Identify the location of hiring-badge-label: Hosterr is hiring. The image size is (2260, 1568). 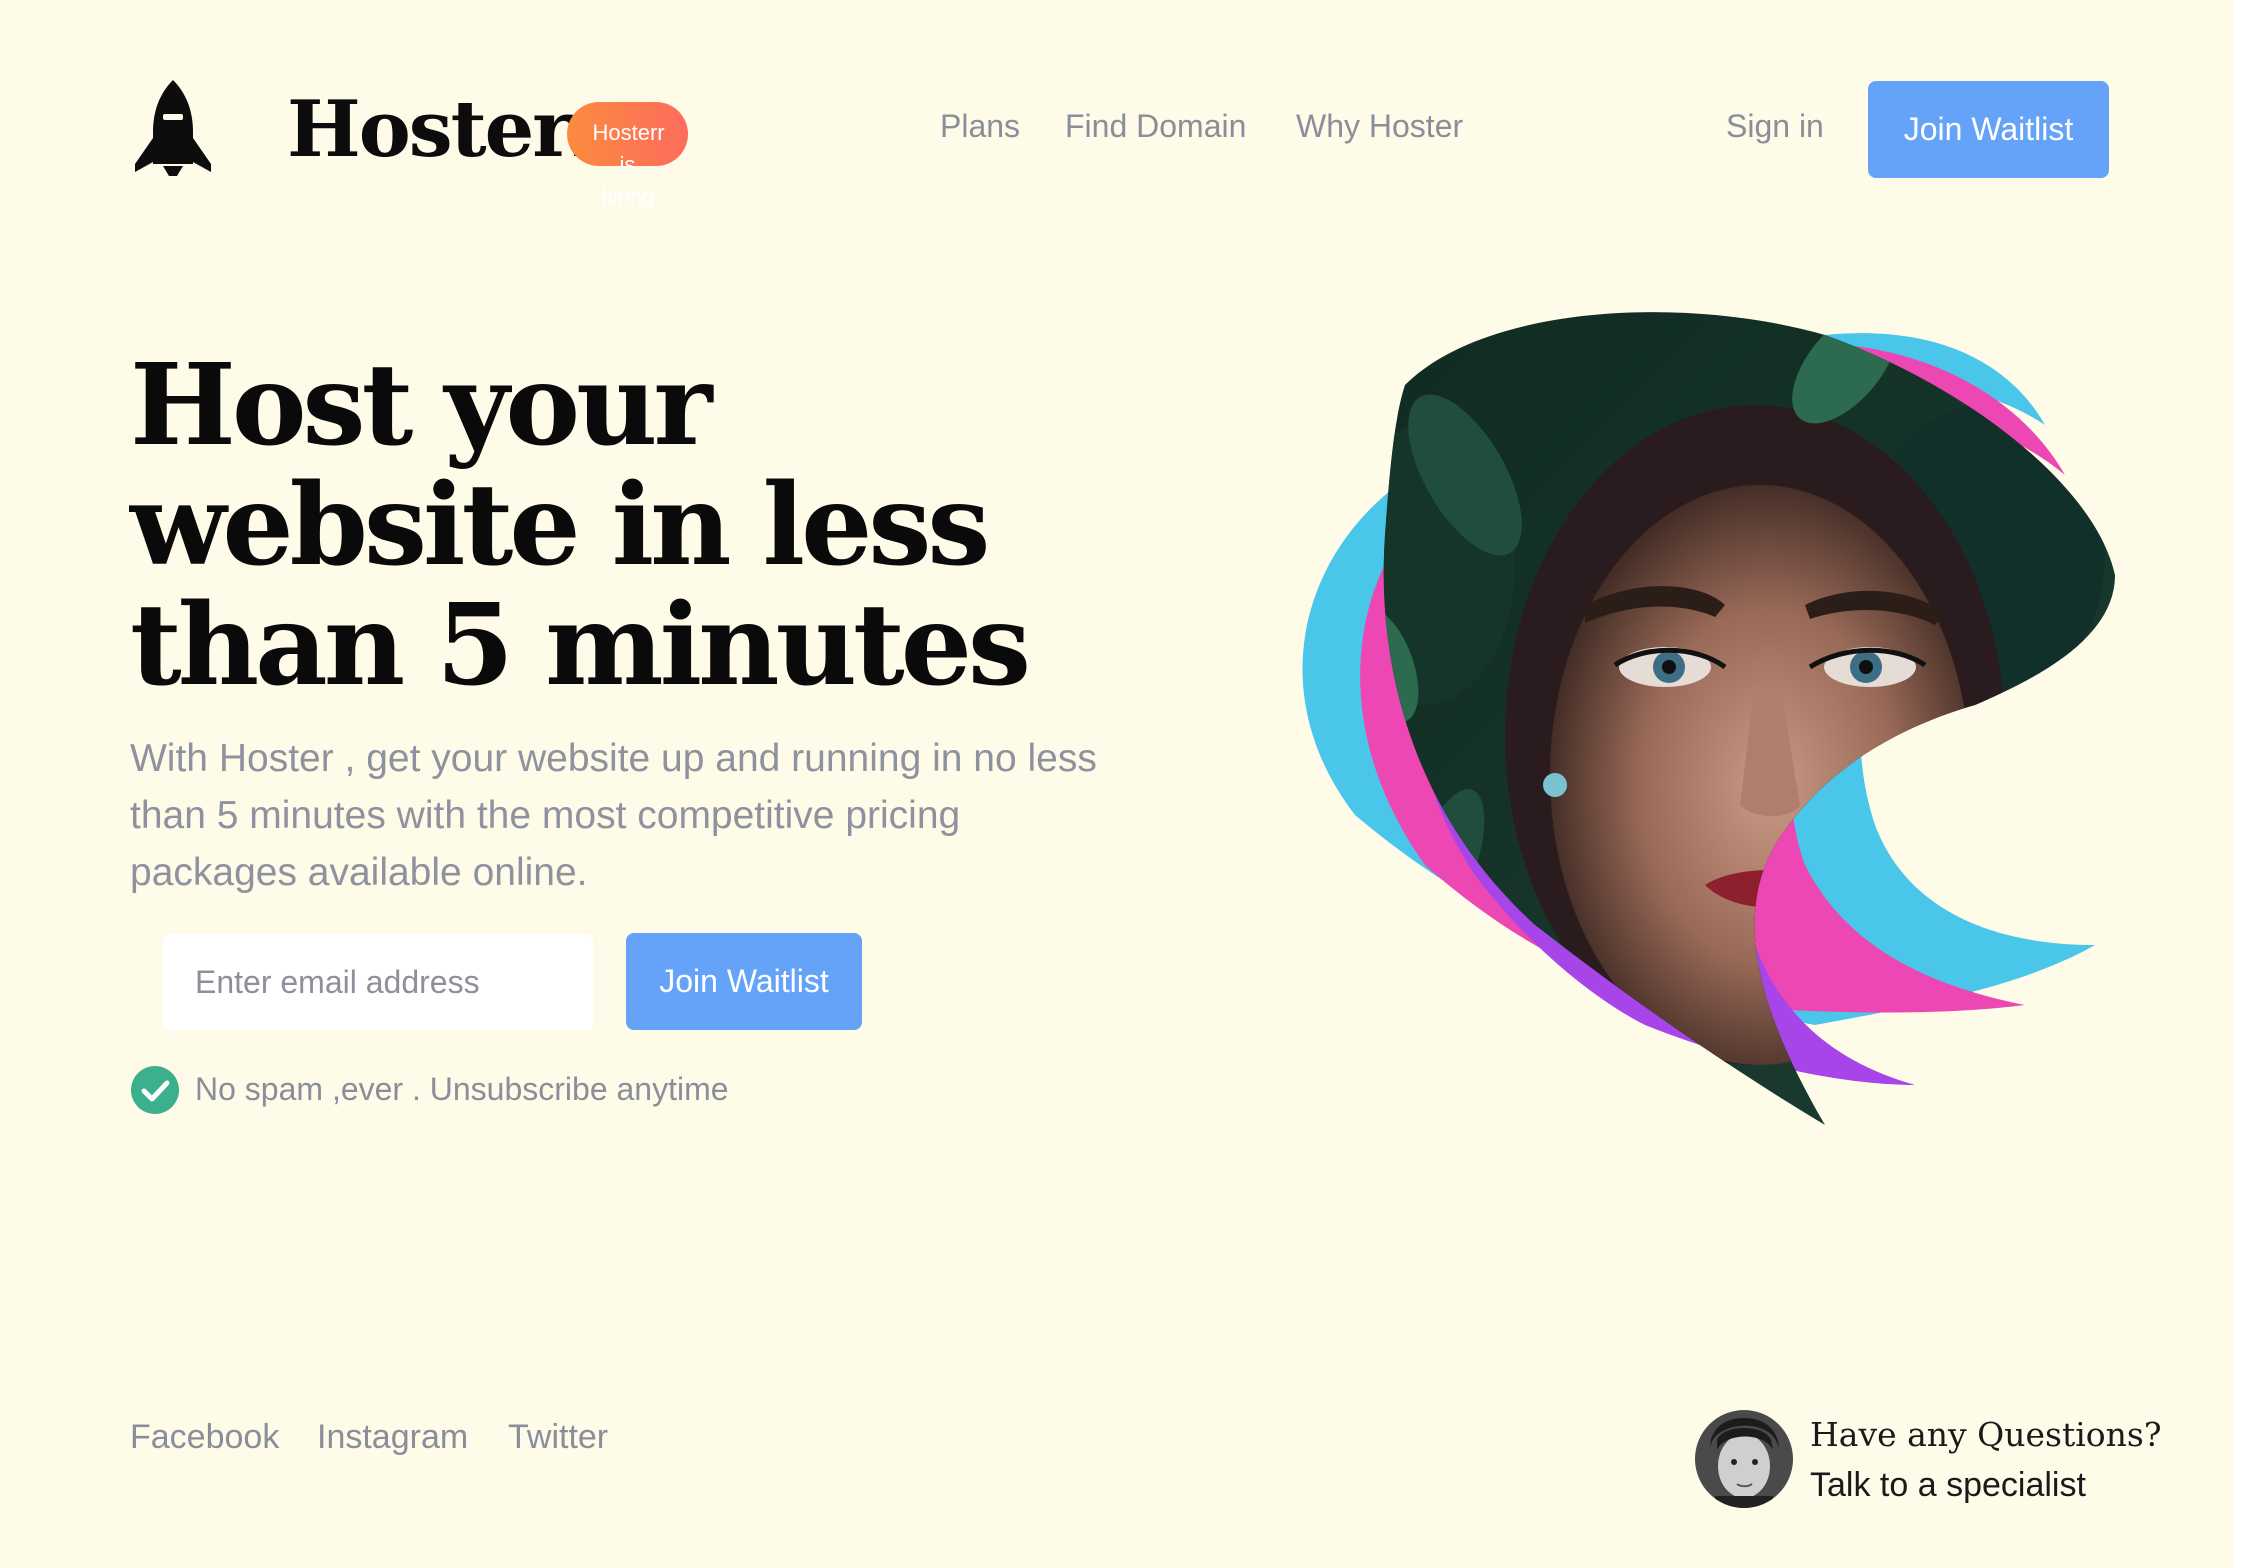
(628, 164).